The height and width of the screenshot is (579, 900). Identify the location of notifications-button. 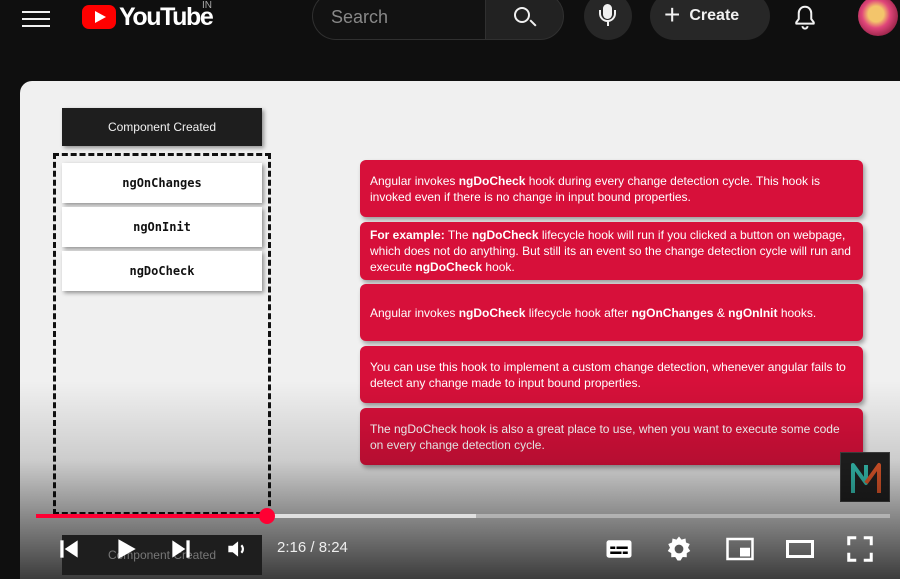
(805, 18).